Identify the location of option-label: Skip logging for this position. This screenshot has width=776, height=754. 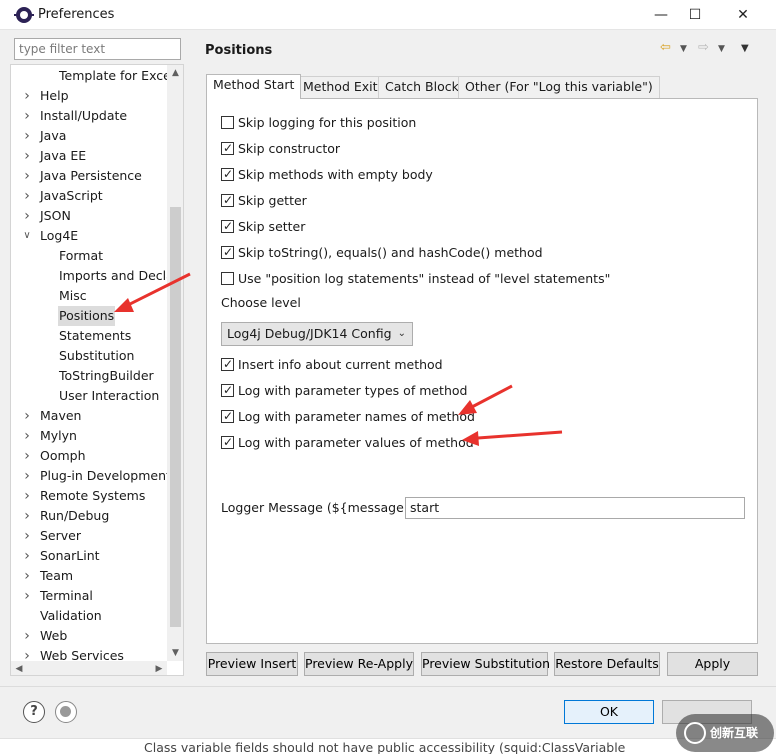
(327, 122).